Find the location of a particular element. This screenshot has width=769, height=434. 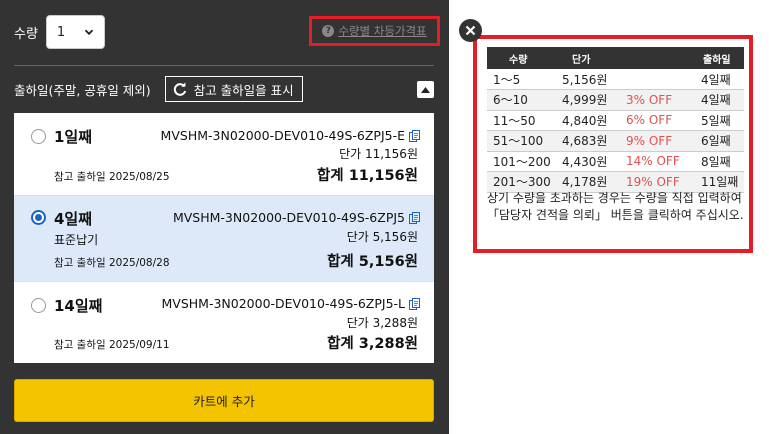

table-row: 6～10 4,999원 3% OFF 4일째 is located at coordinates (615, 100).